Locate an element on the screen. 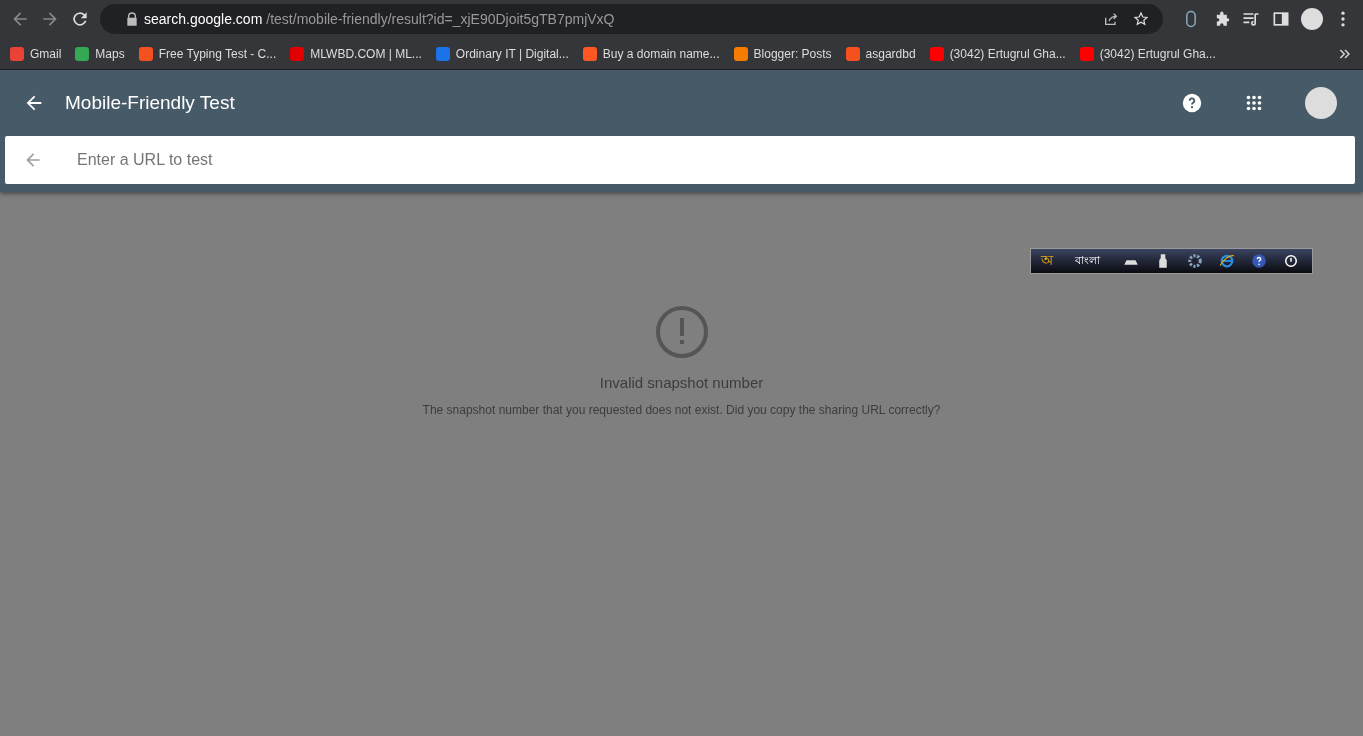 This screenshot has height=736, width=1363. profile-avatar is located at coordinates (1312, 19).